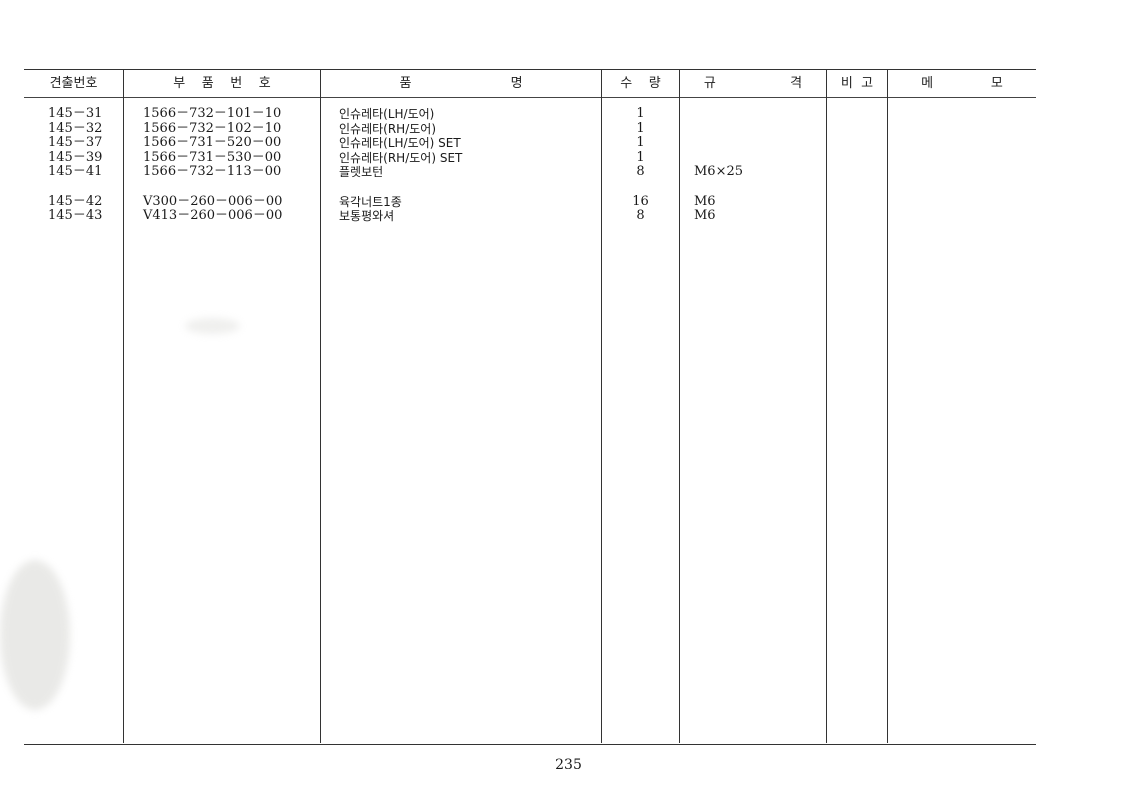  Describe the element at coordinates (719, 172) in the screenshot. I see `specification: M6×25` at that location.